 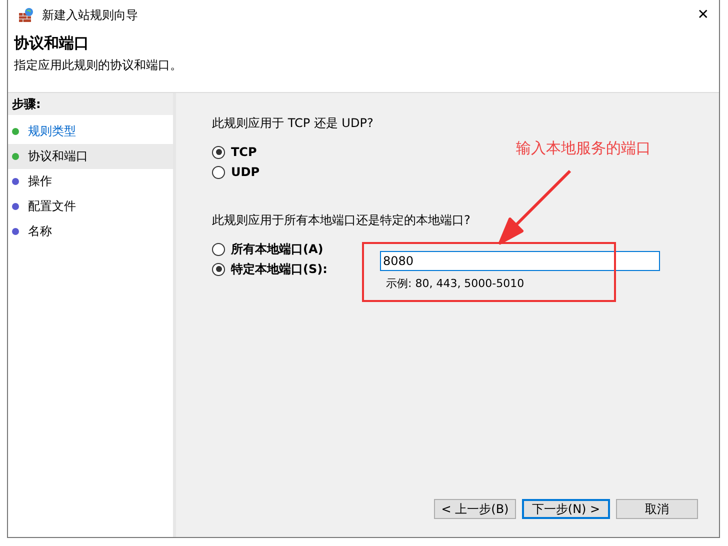 What do you see at coordinates (26, 15) in the screenshot?
I see `firewall-icon` at bounding box center [26, 15].